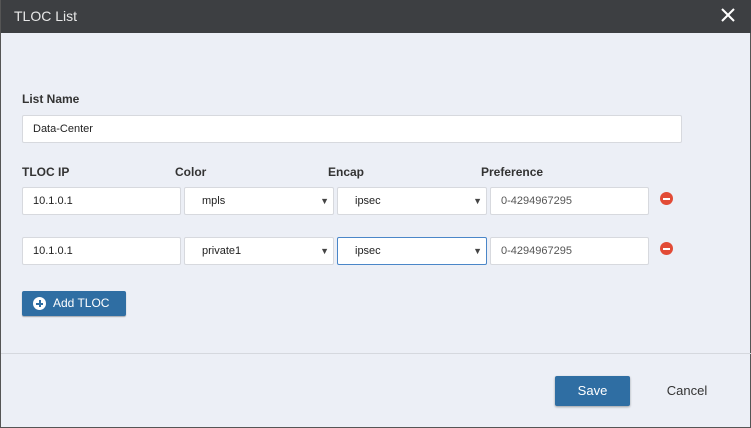 This screenshot has height=428, width=751. What do you see at coordinates (259, 201) in the screenshot?
I see `color-select: mpls ▼` at bounding box center [259, 201].